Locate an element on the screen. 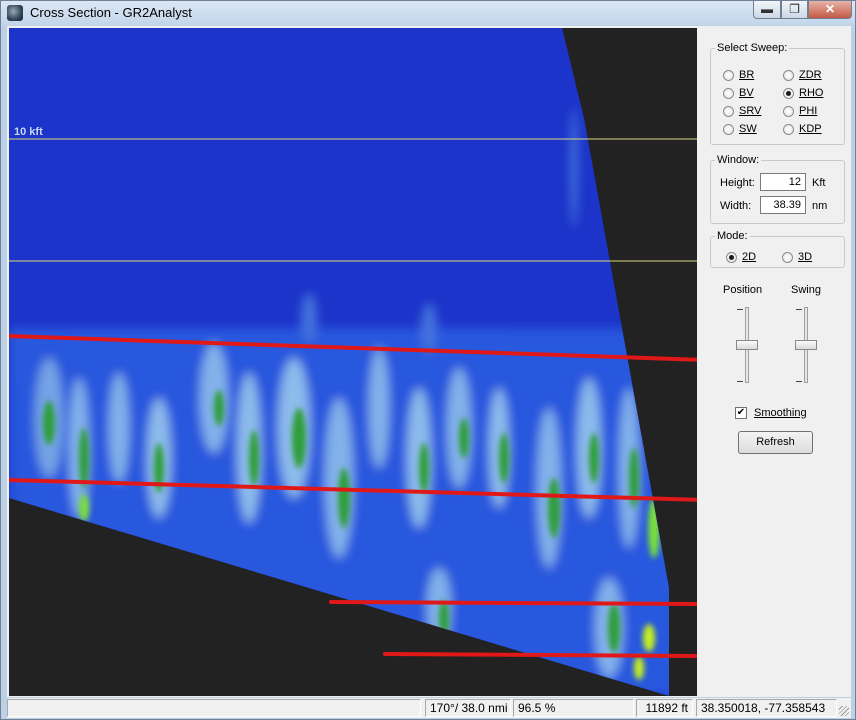 The width and height of the screenshot is (856, 720). sweep-option-label: SRV is located at coordinates (750, 111).